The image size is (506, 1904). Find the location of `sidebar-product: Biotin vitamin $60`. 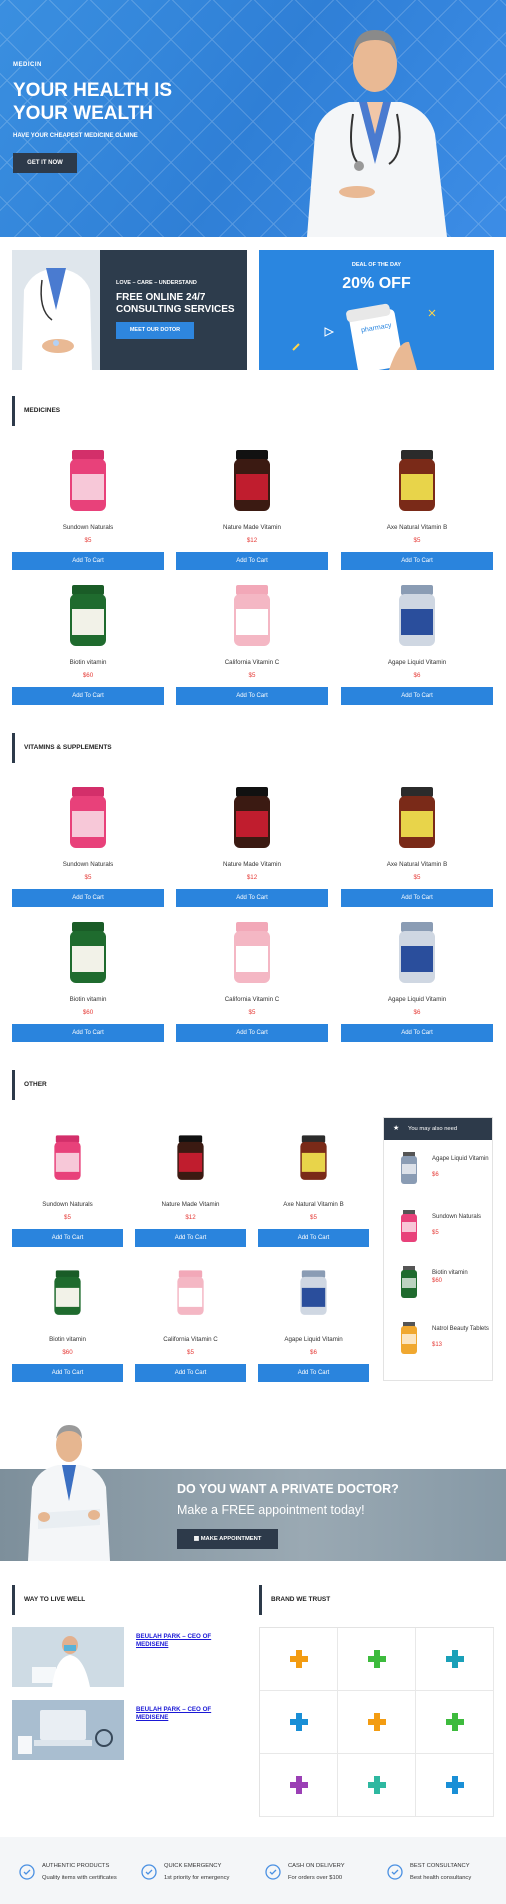

sidebar-product: Biotin vitamin $60 is located at coordinates (441, 1284).